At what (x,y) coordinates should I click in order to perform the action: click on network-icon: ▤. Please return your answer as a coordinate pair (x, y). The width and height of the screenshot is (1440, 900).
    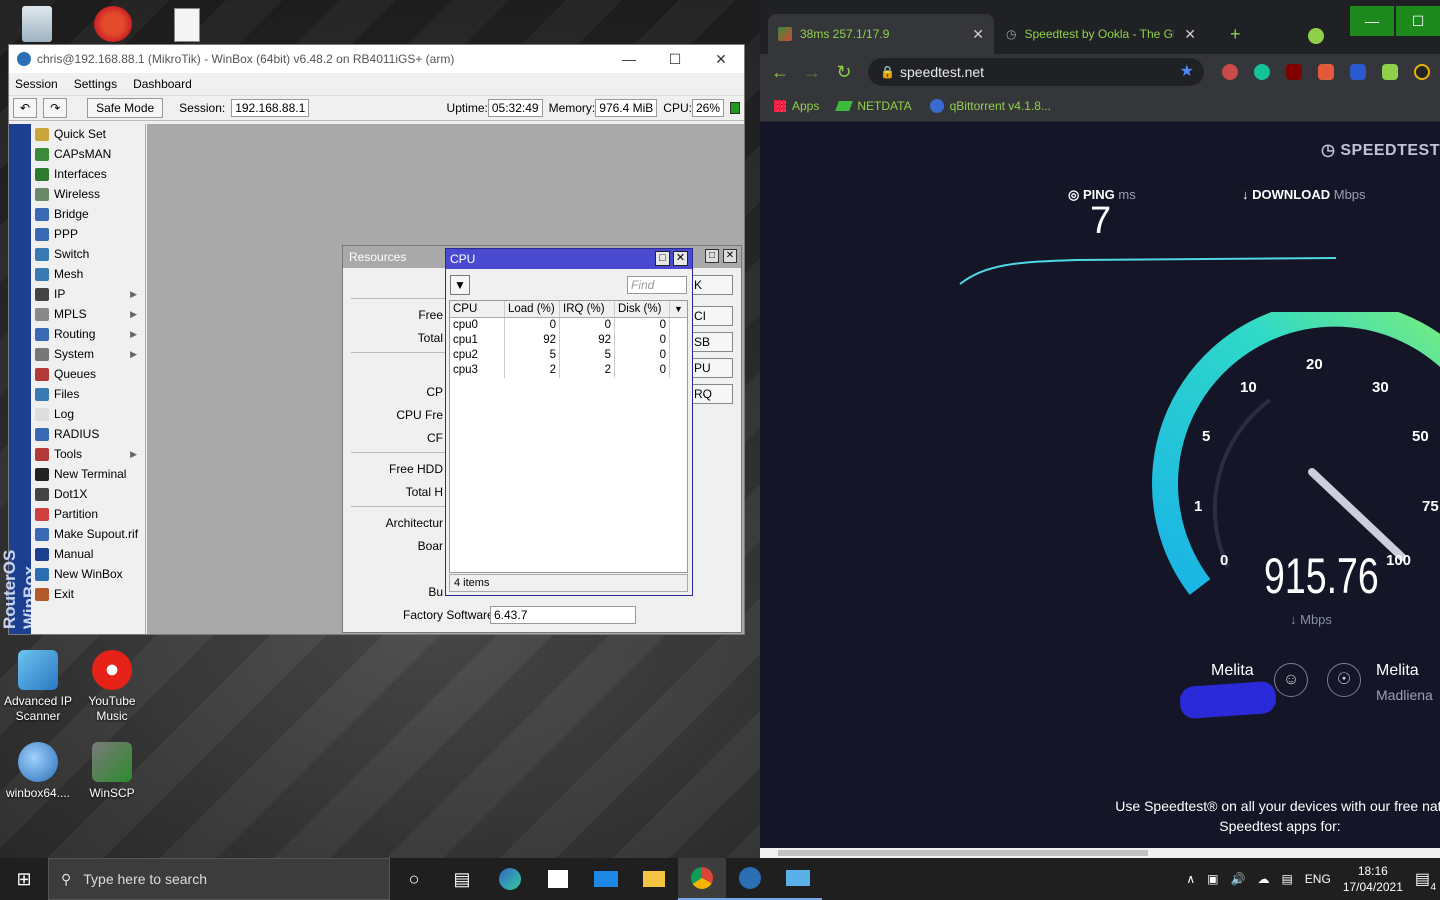
    Looking at the image, I should click on (1286, 879).